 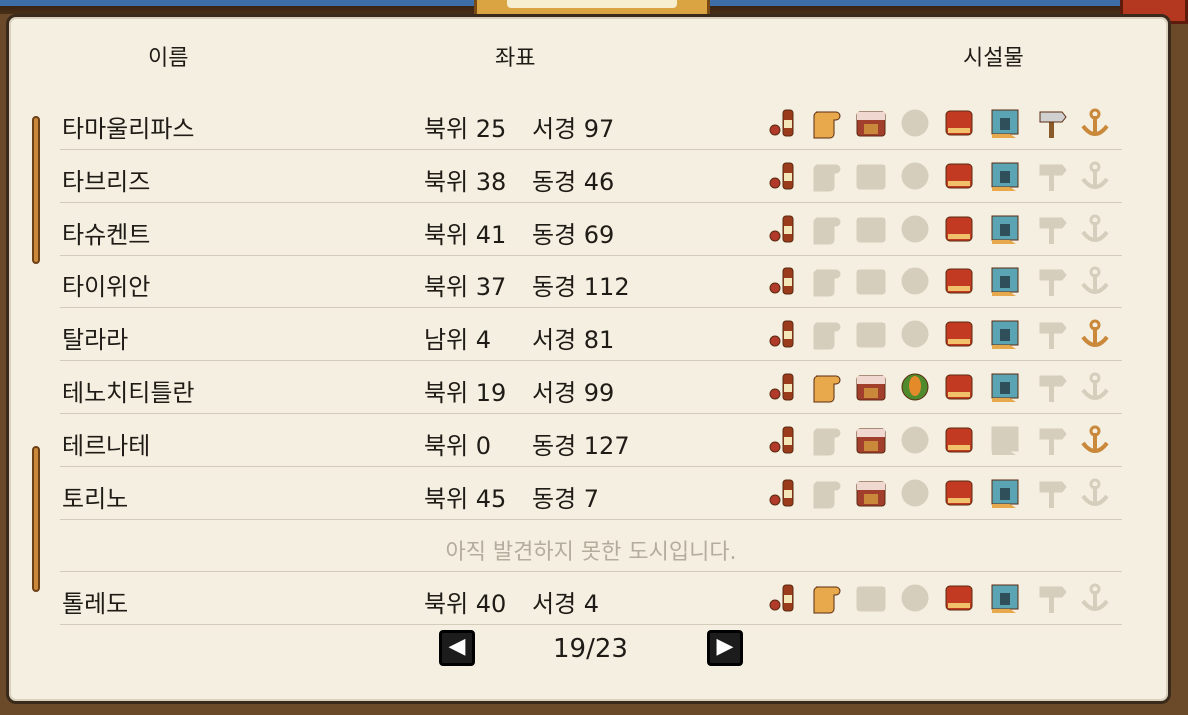 I want to click on city-longitude: 동경 69, so click(x=573, y=234).